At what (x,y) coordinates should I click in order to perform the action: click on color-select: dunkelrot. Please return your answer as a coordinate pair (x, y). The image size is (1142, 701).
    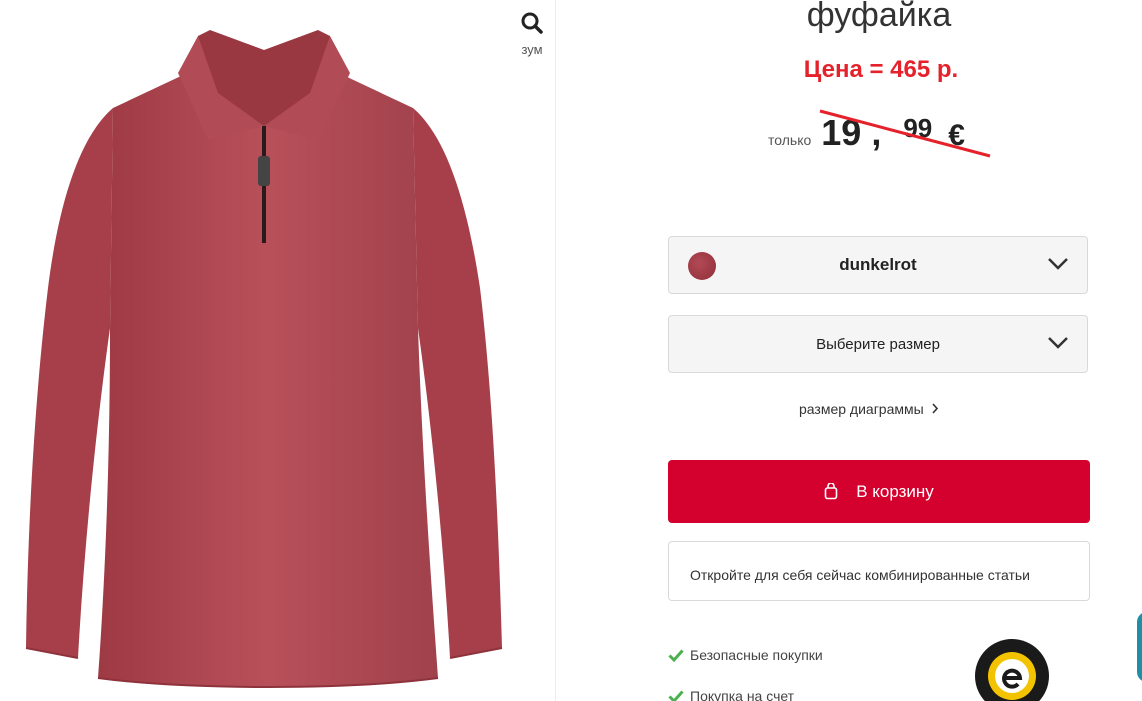
    Looking at the image, I should click on (878, 265).